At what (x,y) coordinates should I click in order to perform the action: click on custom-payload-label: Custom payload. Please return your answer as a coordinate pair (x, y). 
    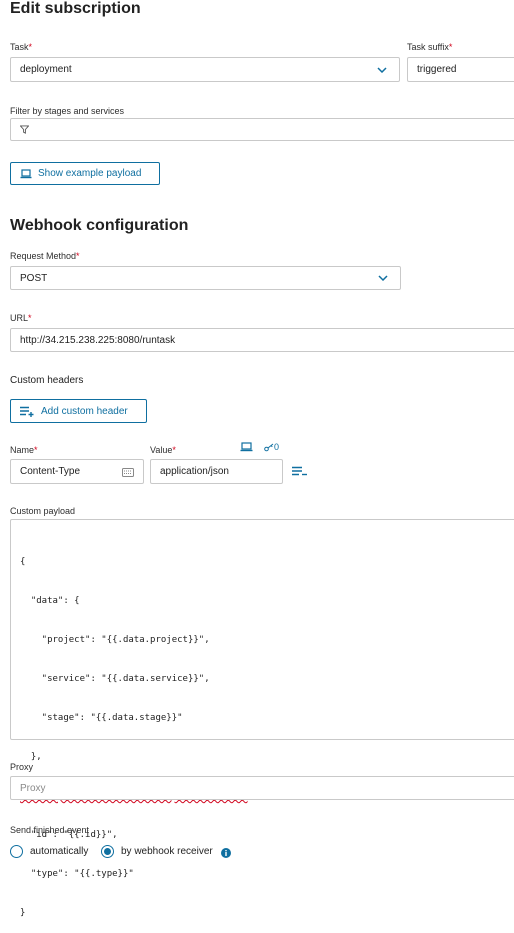
    Looking at the image, I should click on (43, 511).